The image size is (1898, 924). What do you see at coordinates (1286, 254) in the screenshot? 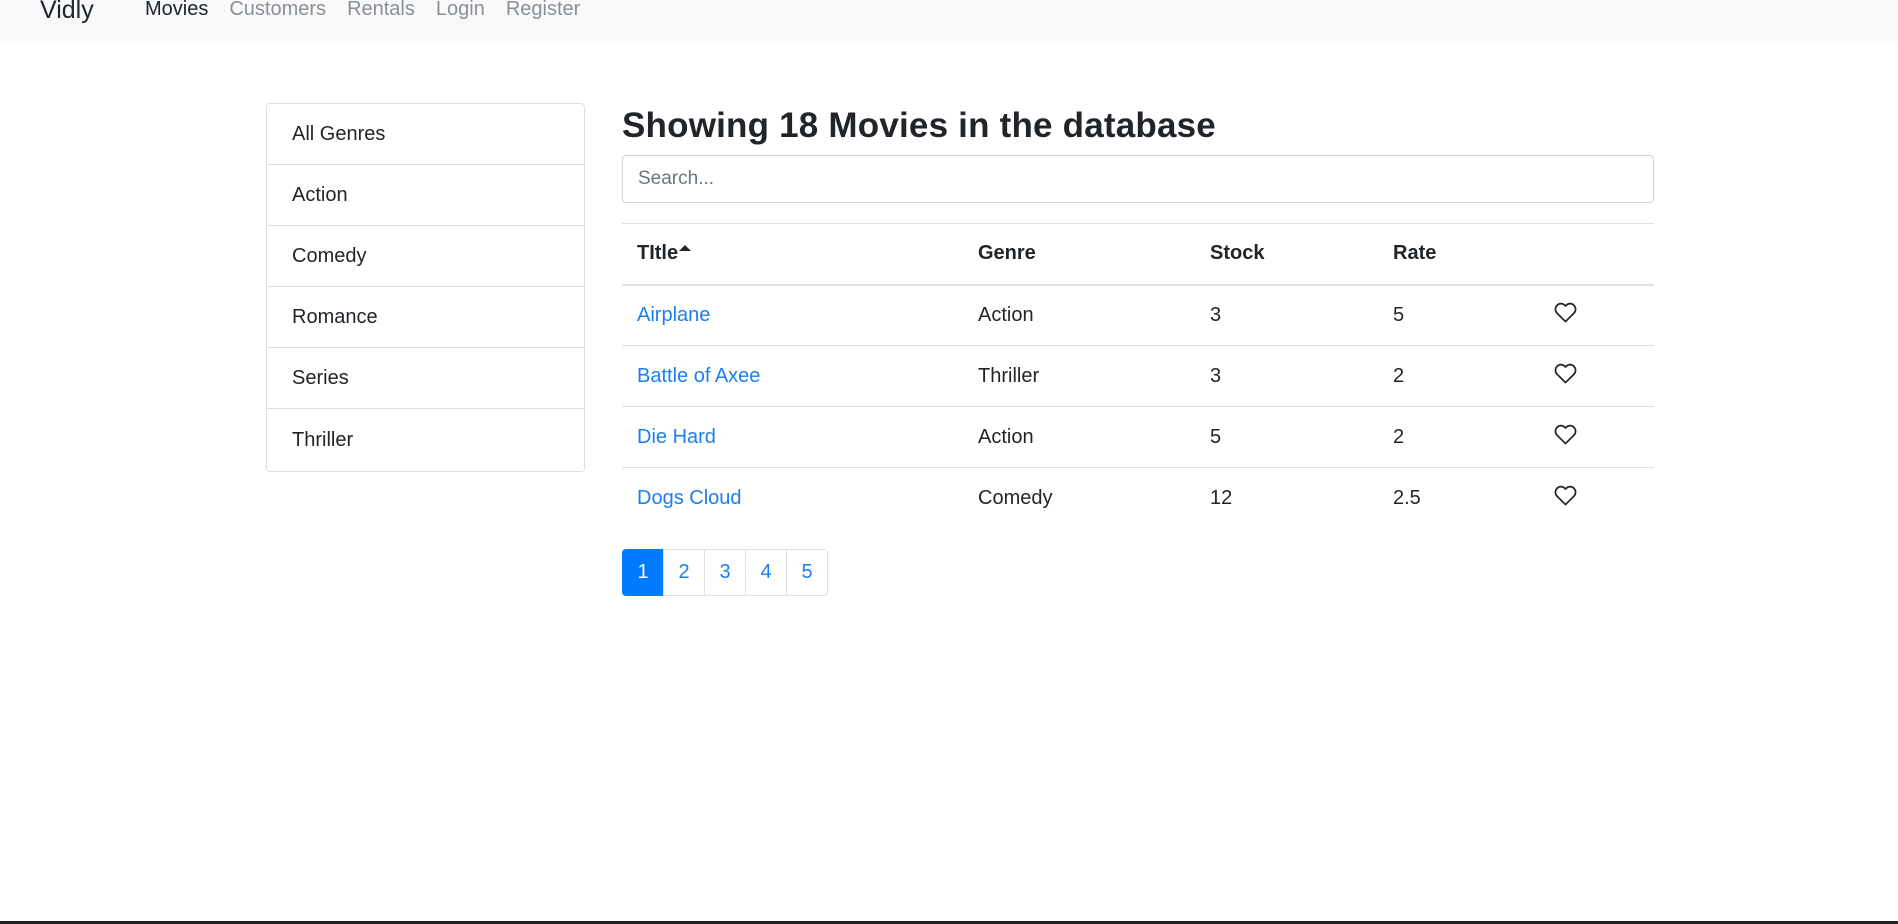
I see `column-header-stock: Stock` at bounding box center [1286, 254].